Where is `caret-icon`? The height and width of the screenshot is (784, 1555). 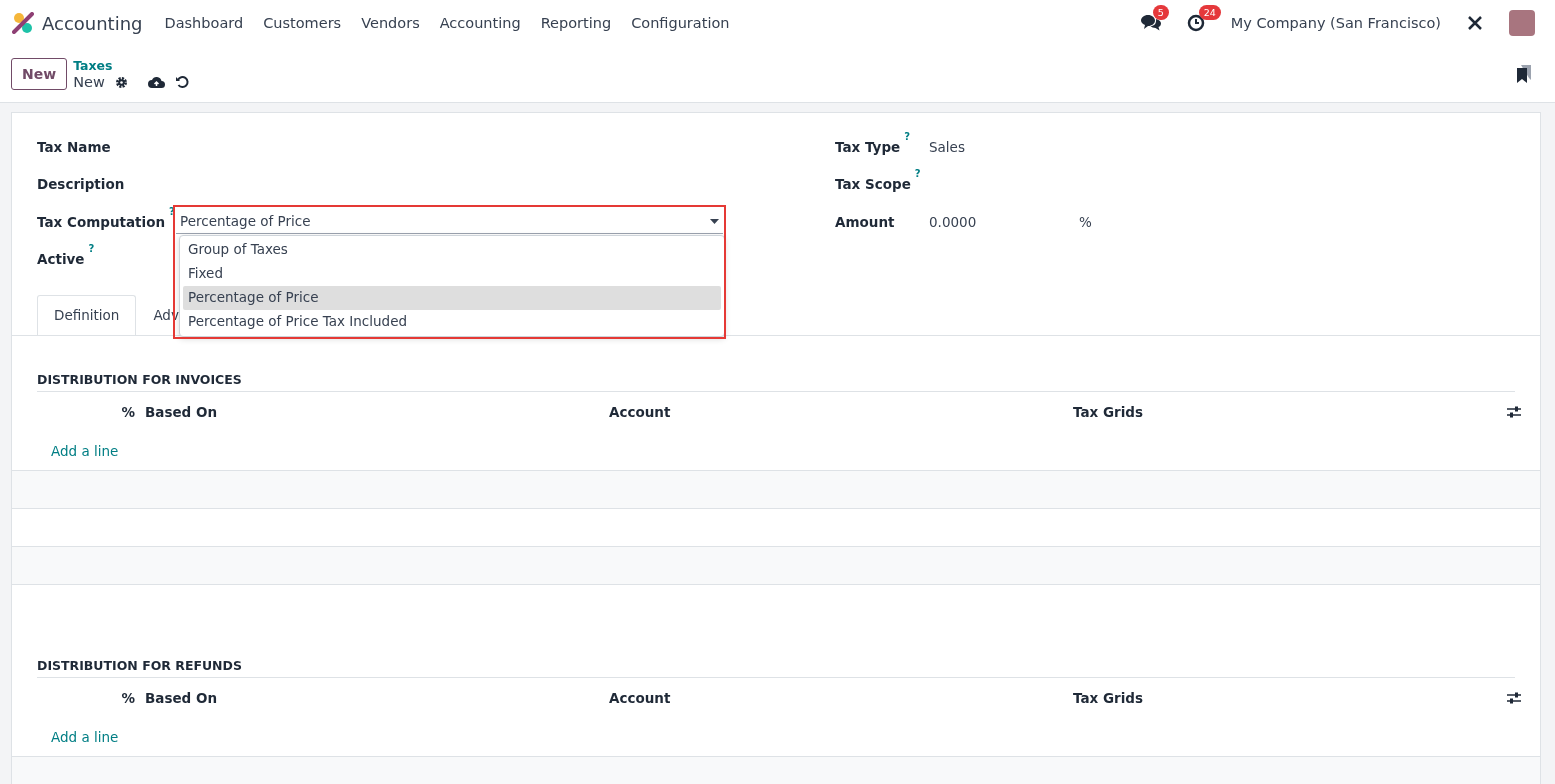
caret-icon is located at coordinates (714, 221).